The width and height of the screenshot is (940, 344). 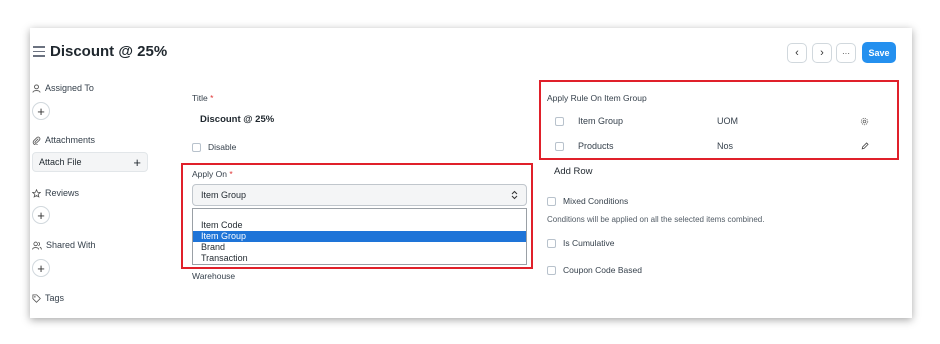 I want to click on shared-with-label: Shared With, so click(x=71, y=245).